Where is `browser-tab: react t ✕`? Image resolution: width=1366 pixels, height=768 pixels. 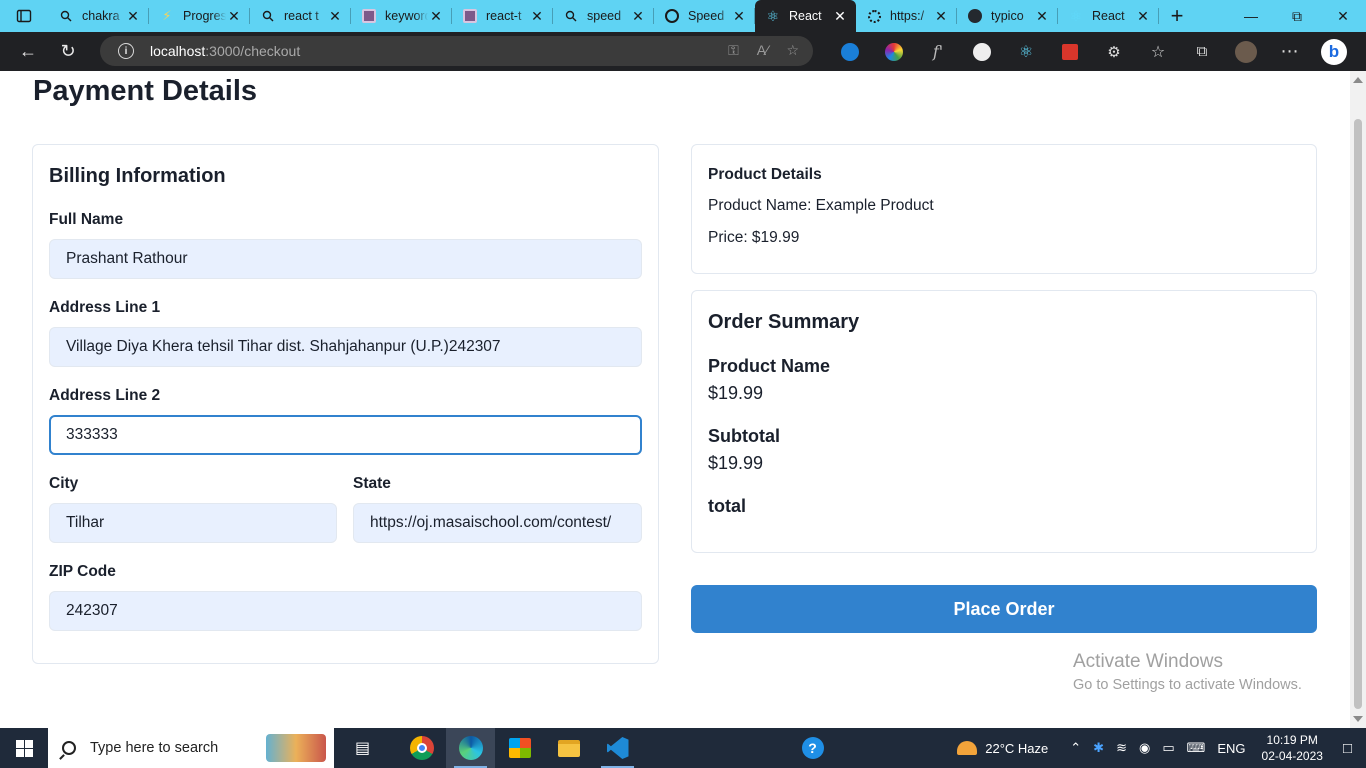 browser-tab: react t ✕ is located at coordinates (300, 16).